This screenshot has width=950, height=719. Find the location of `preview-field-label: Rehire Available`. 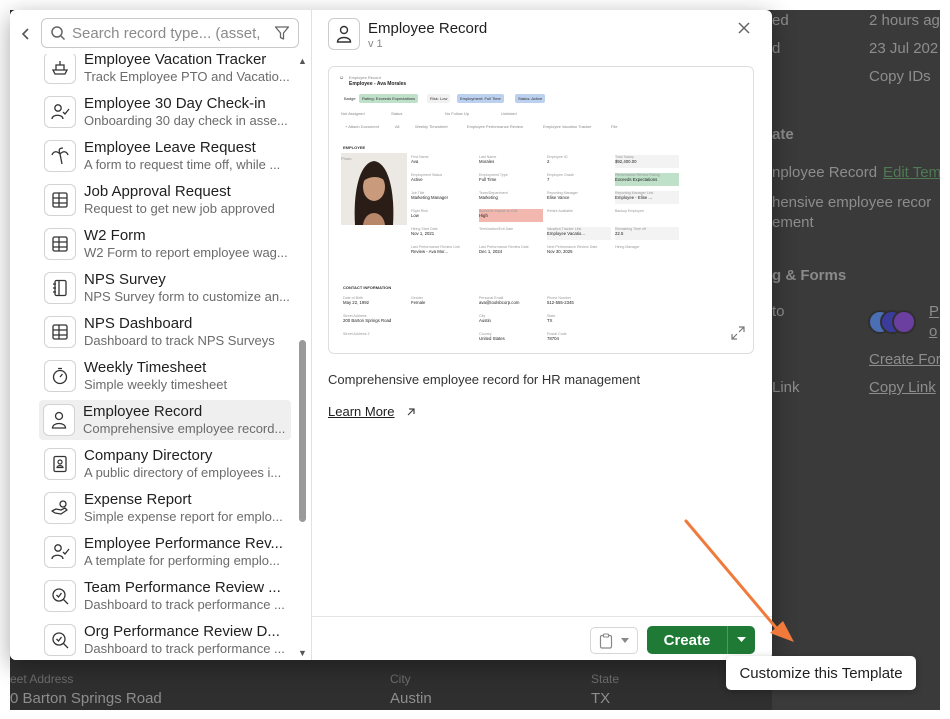

preview-field-label: Rehire Available is located at coordinates (560, 211).